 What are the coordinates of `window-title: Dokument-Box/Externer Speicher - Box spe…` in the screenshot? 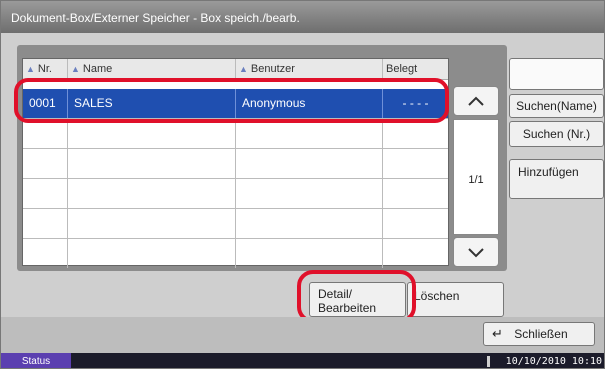 It's located at (302, 17).